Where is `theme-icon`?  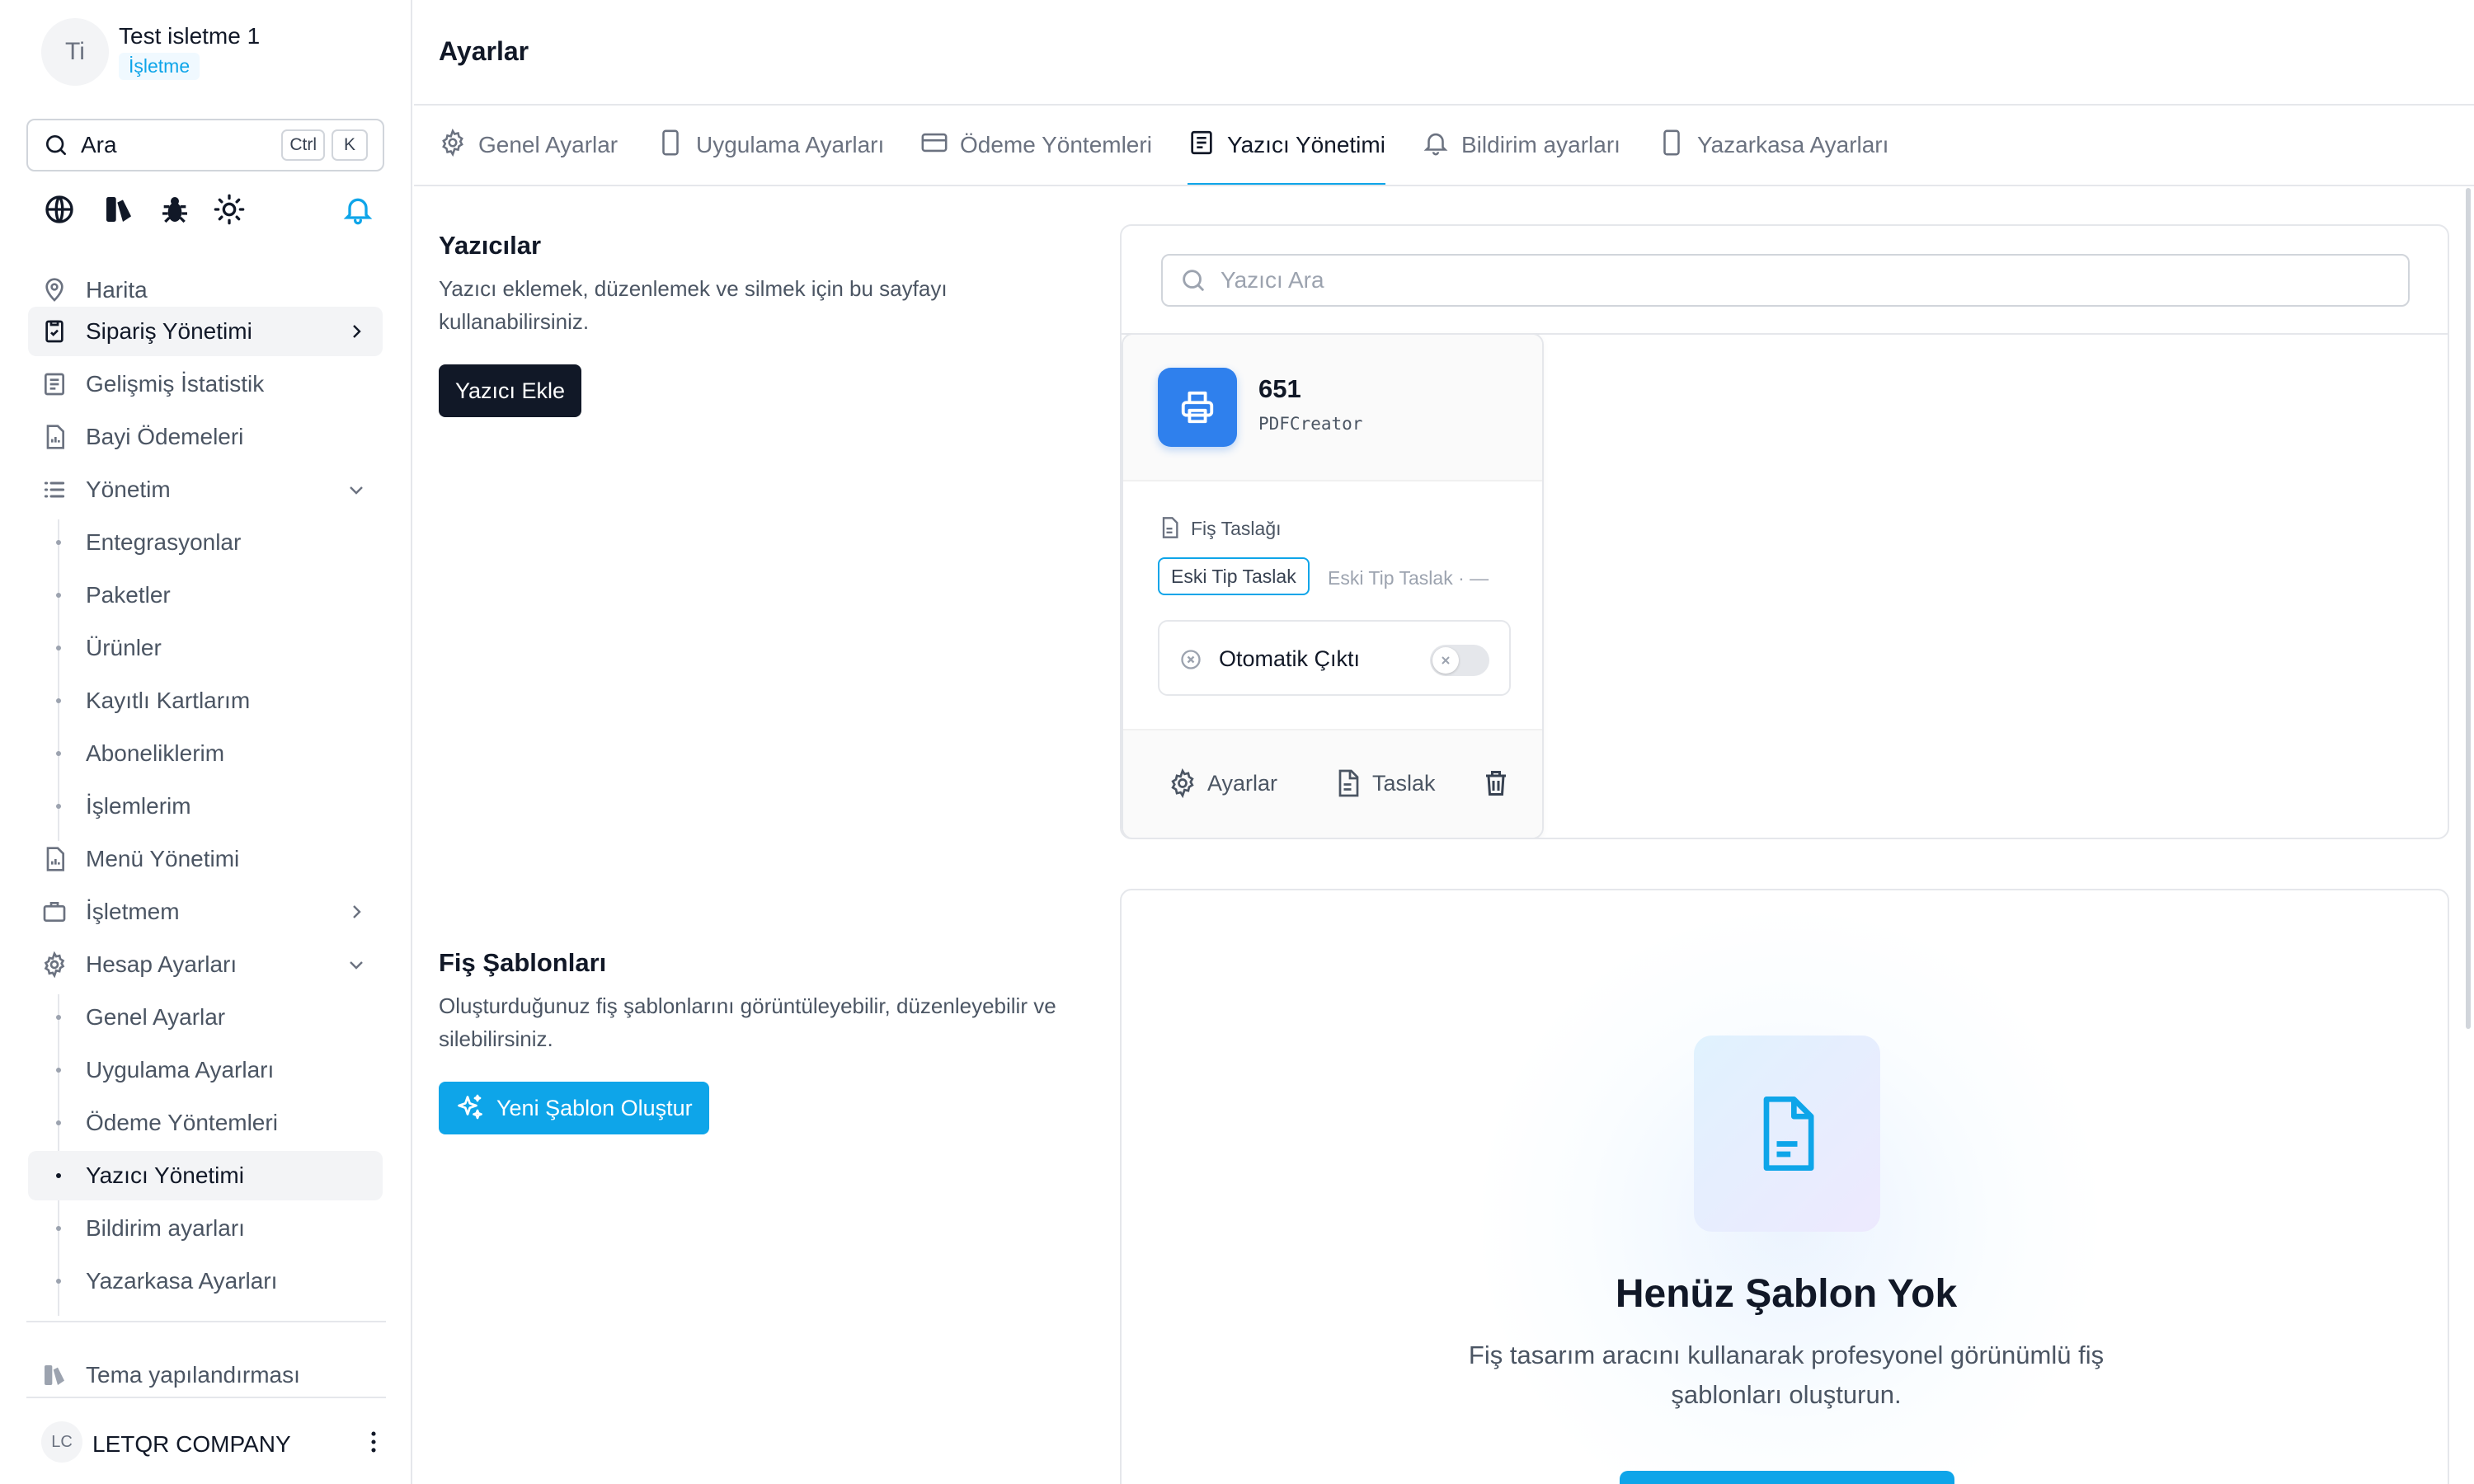 theme-icon is located at coordinates (118, 209).